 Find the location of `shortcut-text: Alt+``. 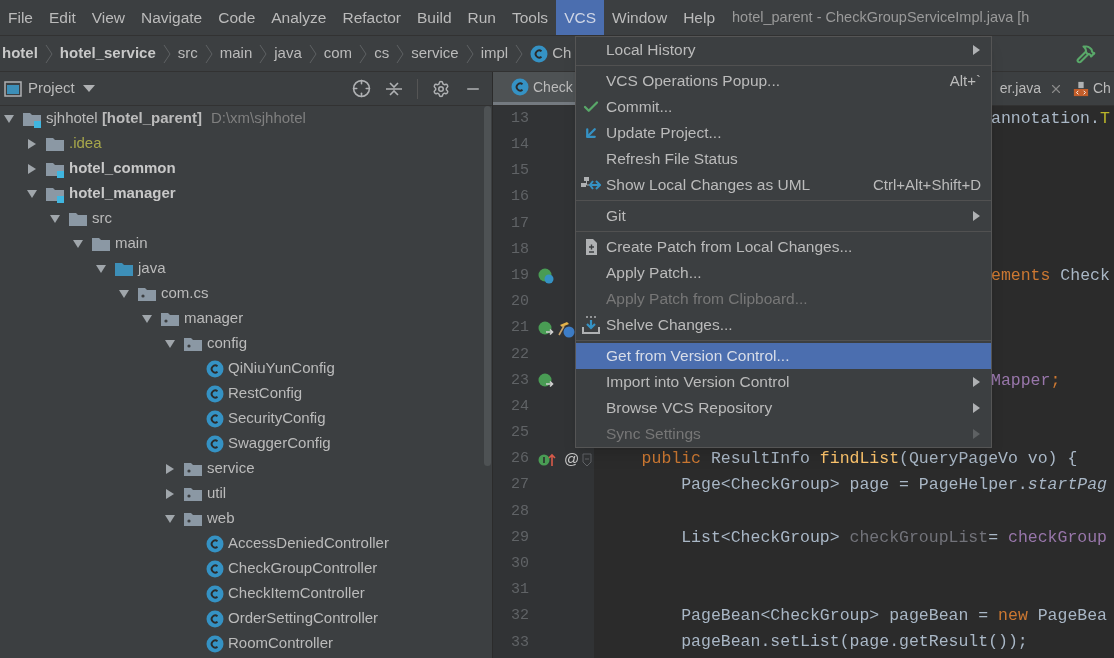

shortcut-text: Alt+` is located at coordinates (965, 80).